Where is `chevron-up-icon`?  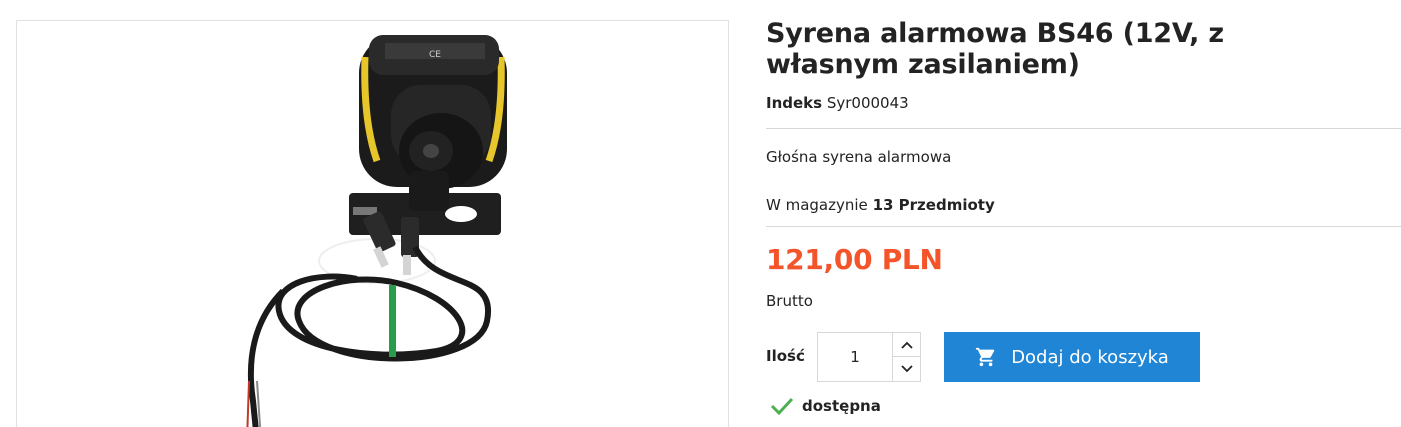
chevron-up-icon is located at coordinates (907, 345).